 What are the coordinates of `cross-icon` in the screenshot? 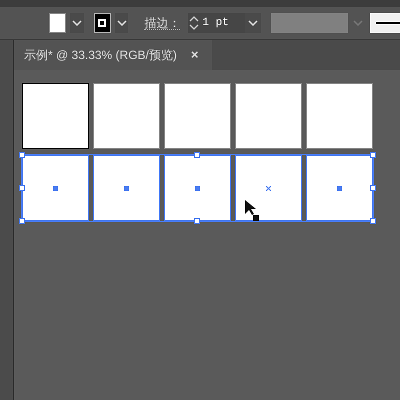 It's located at (268, 188).